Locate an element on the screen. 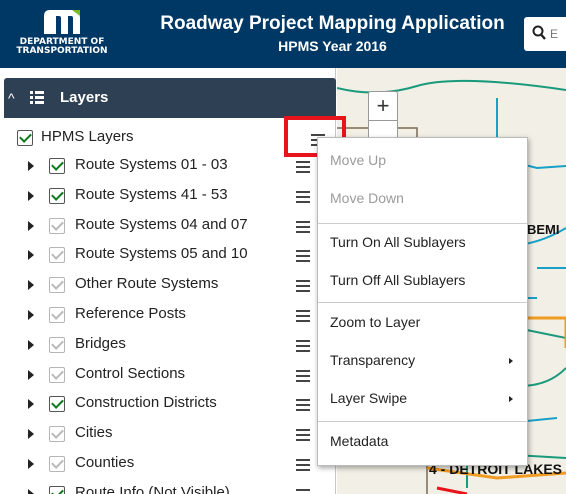 The height and width of the screenshot is (494, 566). mn-logo-icon is located at coordinates (62, 22).